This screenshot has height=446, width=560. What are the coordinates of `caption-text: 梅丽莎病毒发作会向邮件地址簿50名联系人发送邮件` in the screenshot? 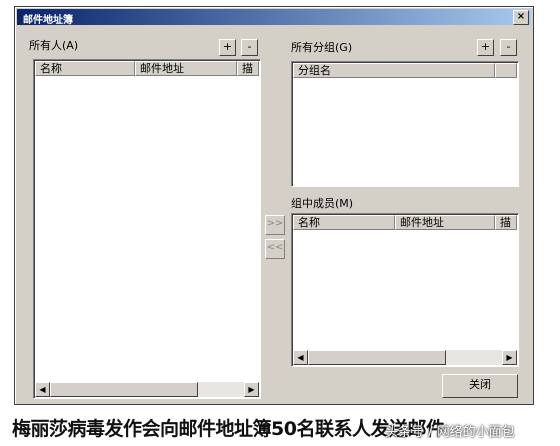 It's located at (228, 429).